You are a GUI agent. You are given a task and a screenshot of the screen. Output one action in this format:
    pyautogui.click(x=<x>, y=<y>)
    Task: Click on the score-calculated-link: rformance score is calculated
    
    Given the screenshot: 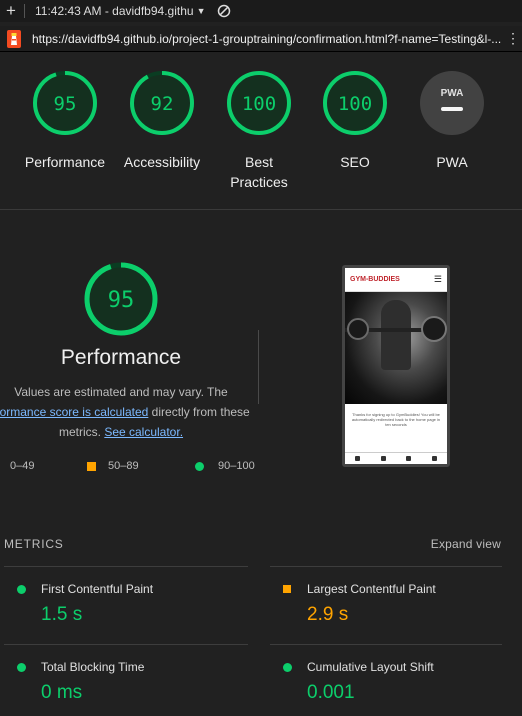 What is the action you would take?
    pyautogui.click(x=74, y=412)
    